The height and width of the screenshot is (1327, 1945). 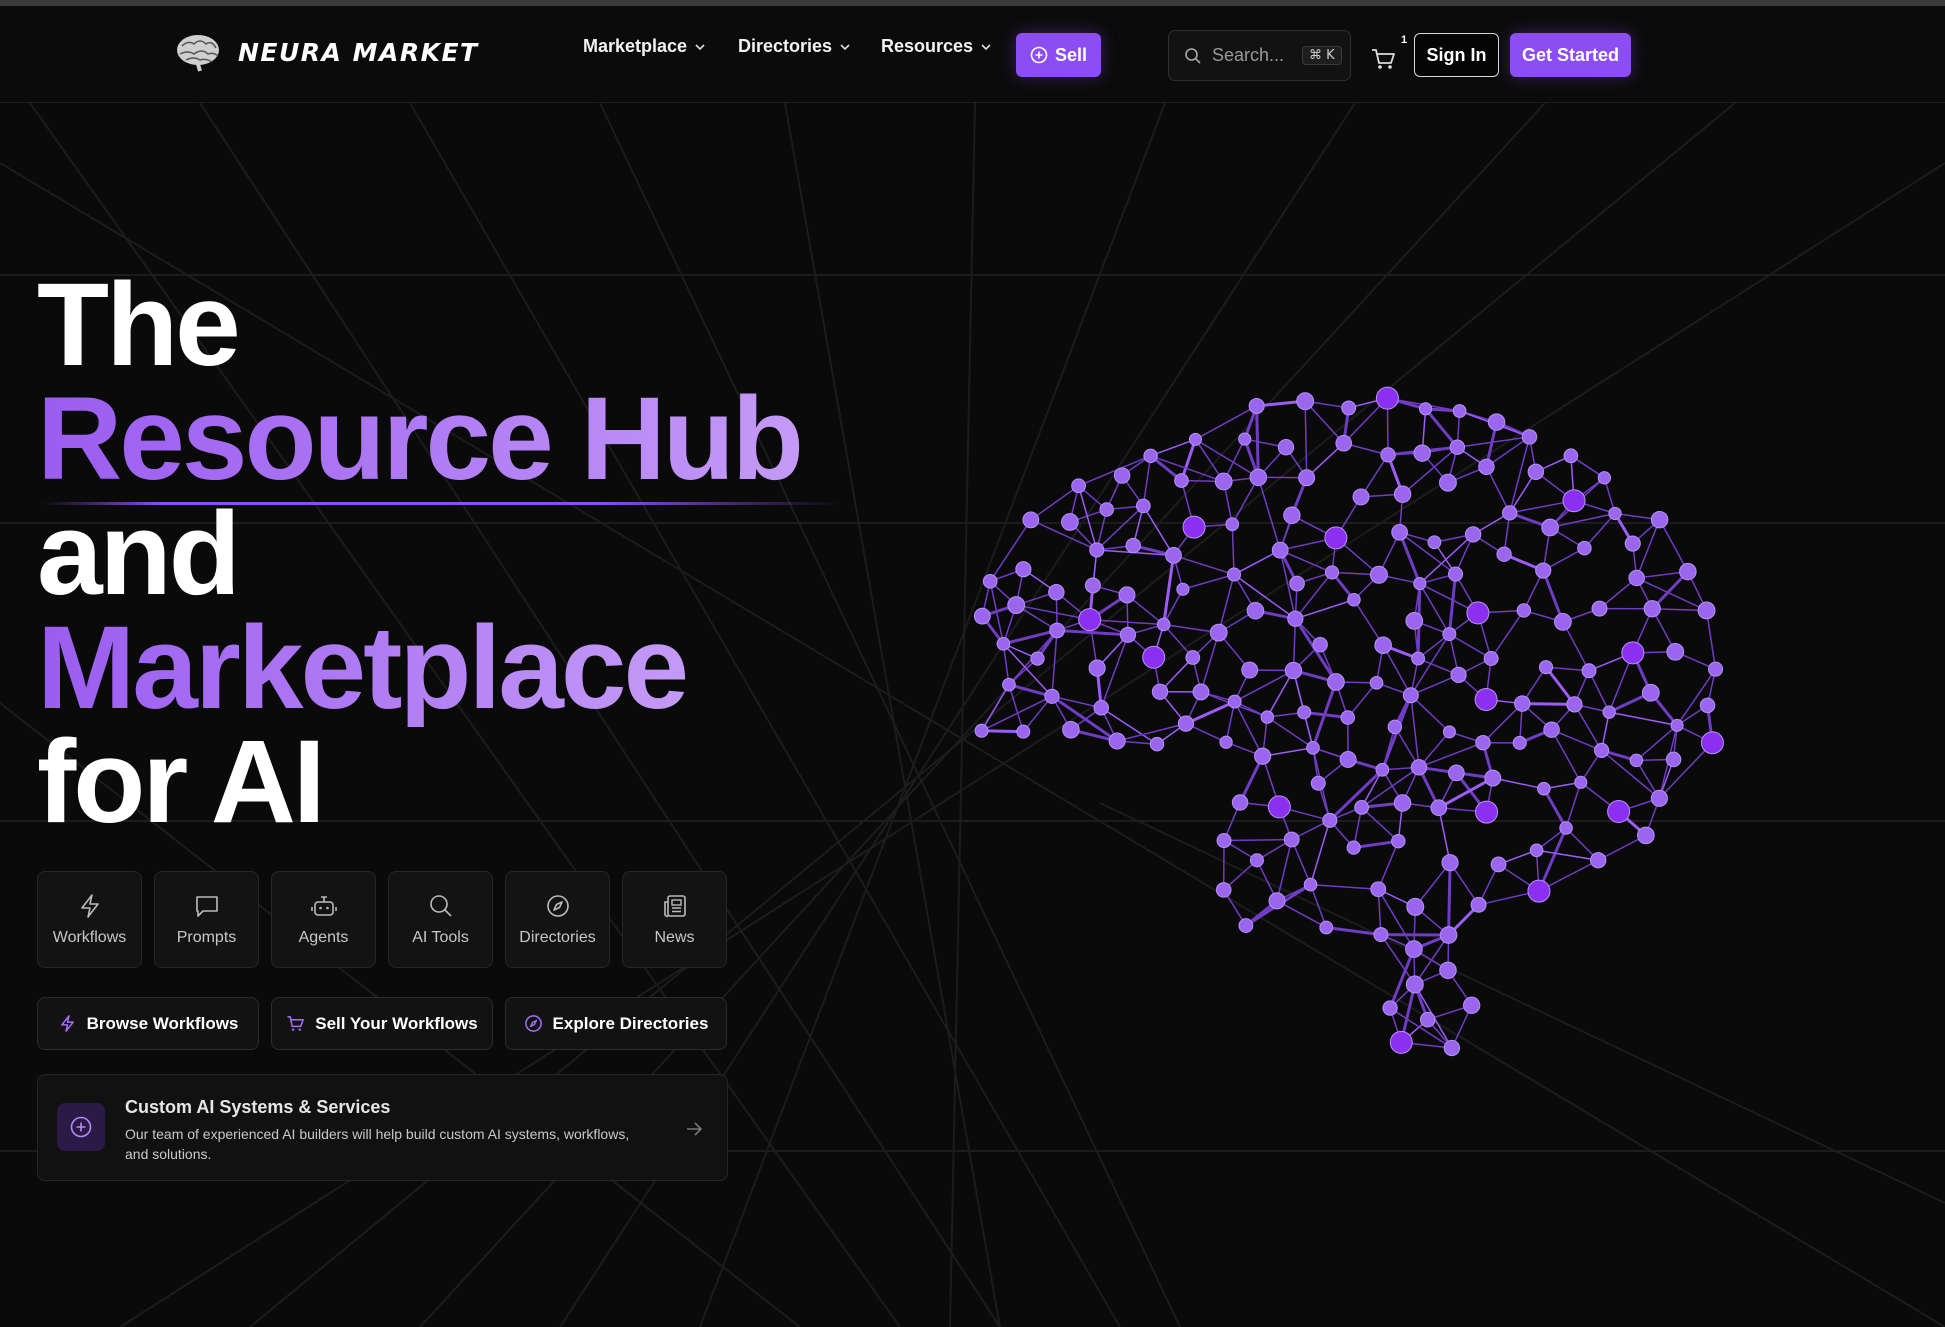 I want to click on nav-directories: Directories, so click(x=794, y=46).